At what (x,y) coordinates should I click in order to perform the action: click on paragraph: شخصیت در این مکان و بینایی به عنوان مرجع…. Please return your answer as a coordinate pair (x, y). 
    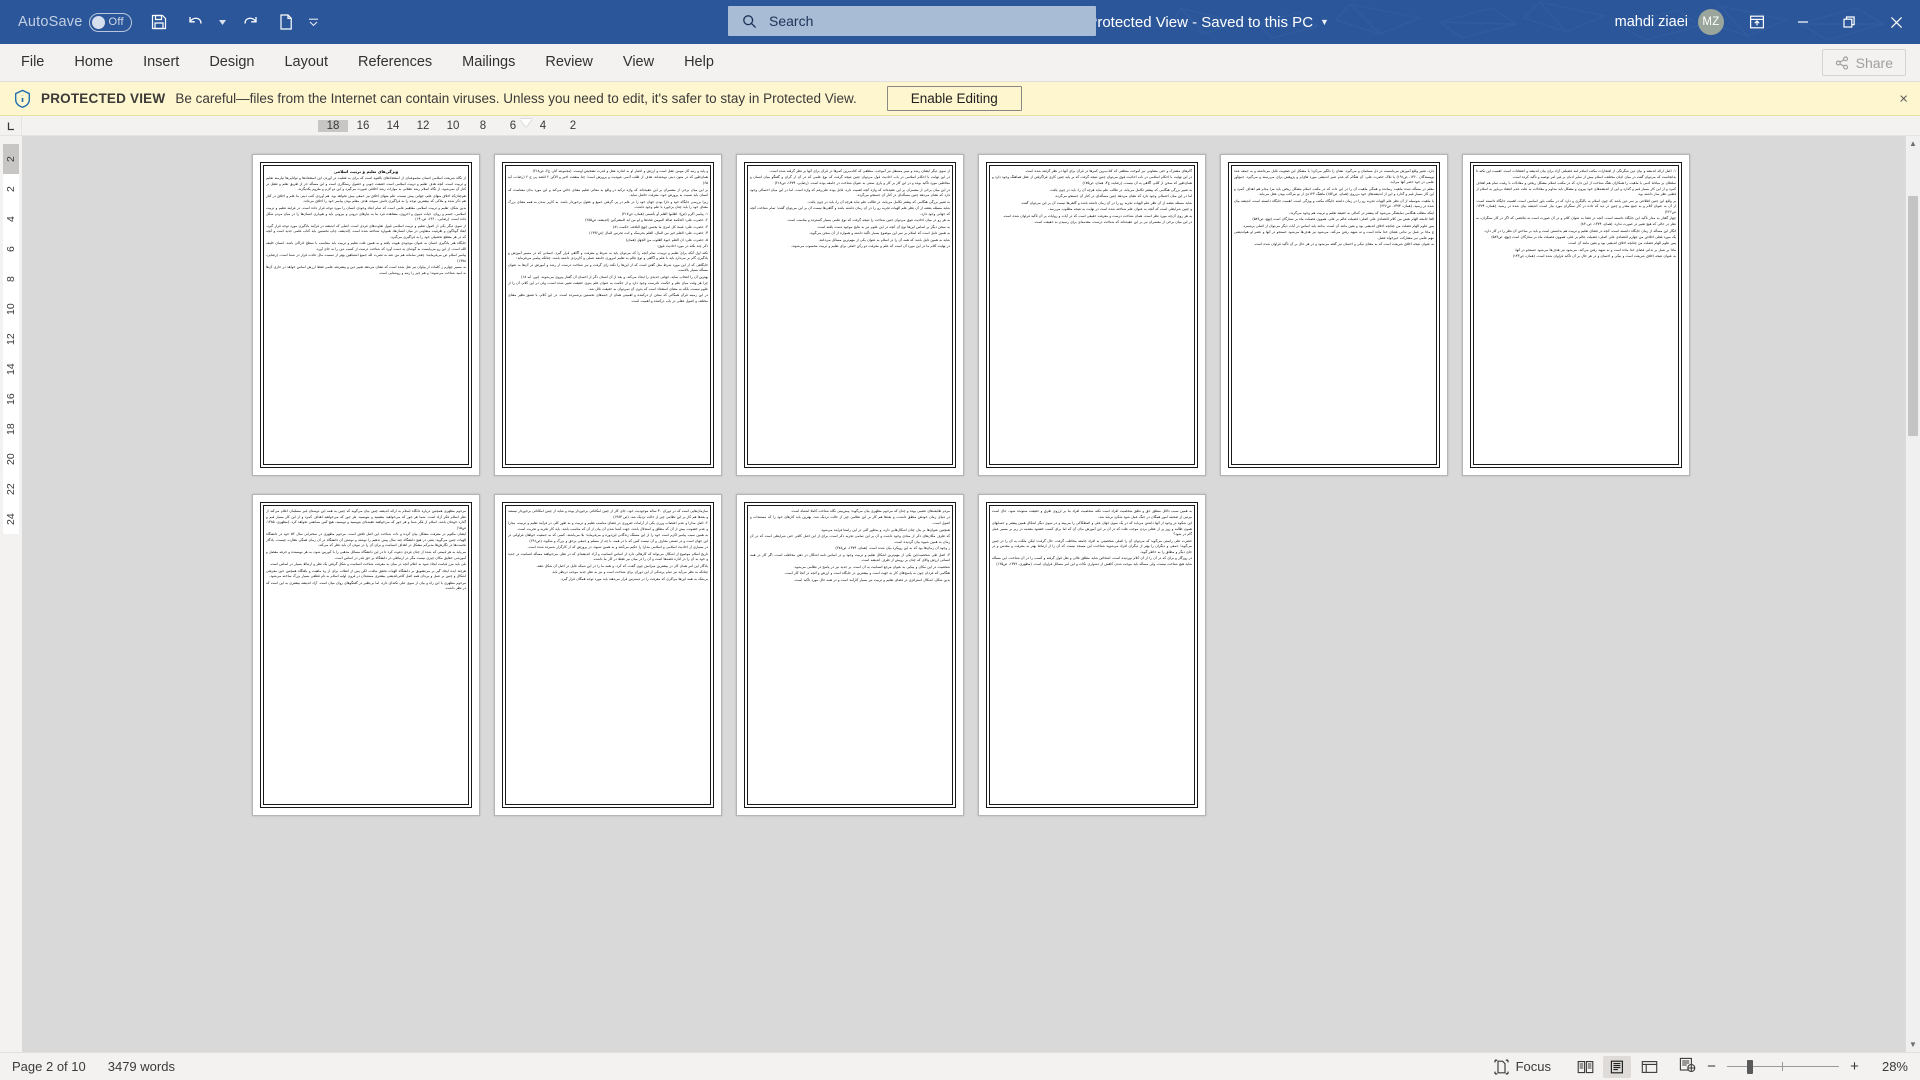
    Looking at the image, I should click on (871, 566).